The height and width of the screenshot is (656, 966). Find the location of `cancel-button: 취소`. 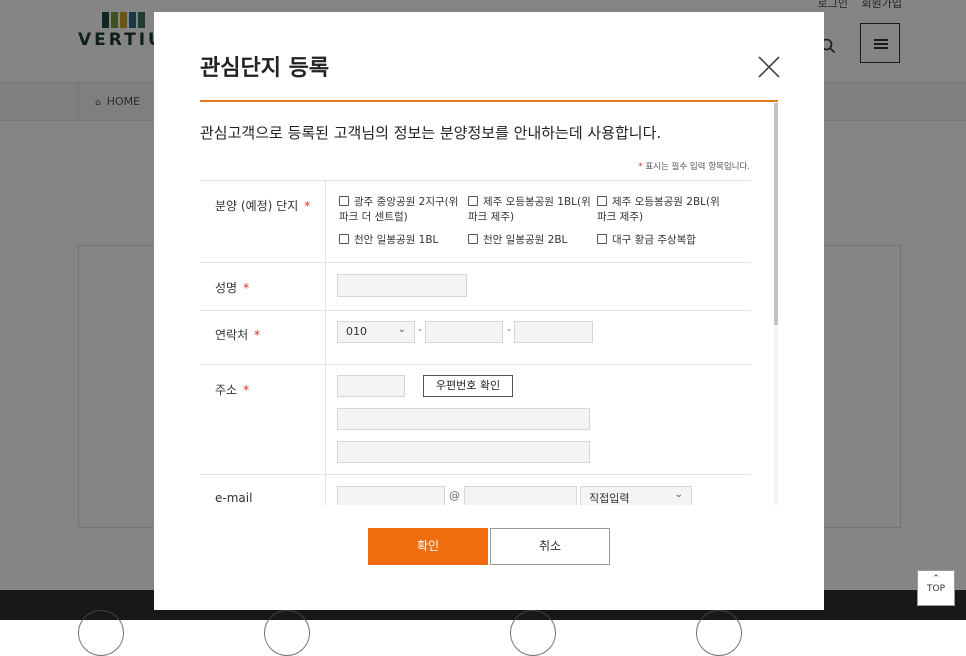

cancel-button: 취소 is located at coordinates (550, 546).